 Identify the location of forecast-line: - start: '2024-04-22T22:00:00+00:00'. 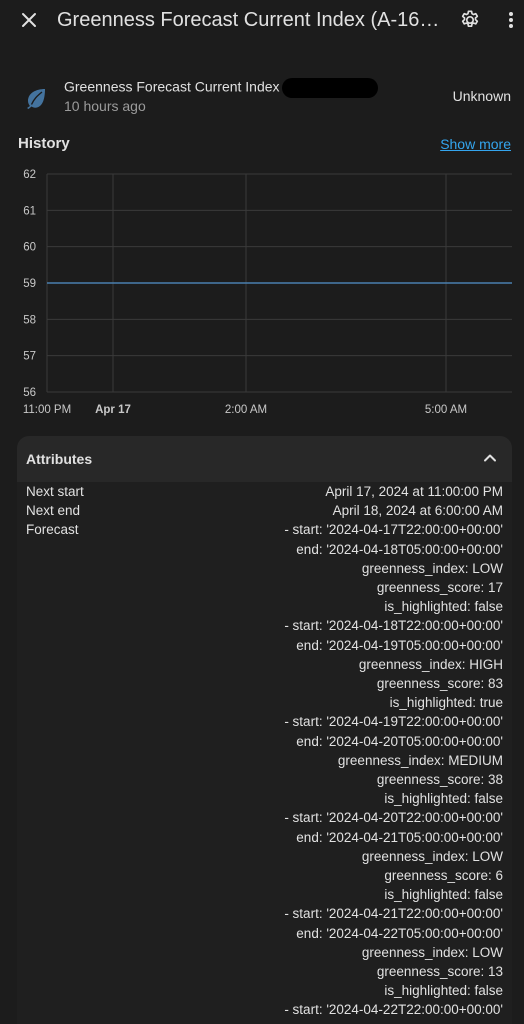
(393, 1010).